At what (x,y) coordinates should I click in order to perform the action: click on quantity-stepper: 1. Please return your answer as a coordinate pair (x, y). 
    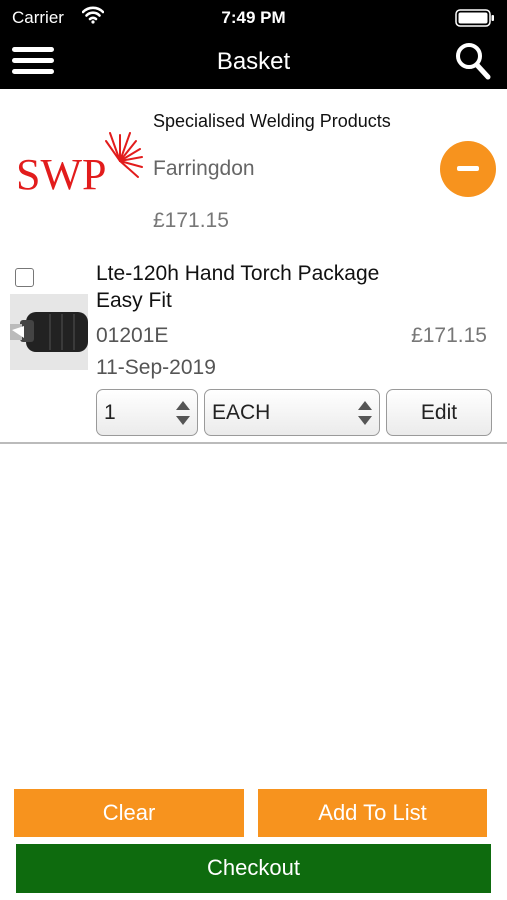
    Looking at the image, I should click on (147, 412).